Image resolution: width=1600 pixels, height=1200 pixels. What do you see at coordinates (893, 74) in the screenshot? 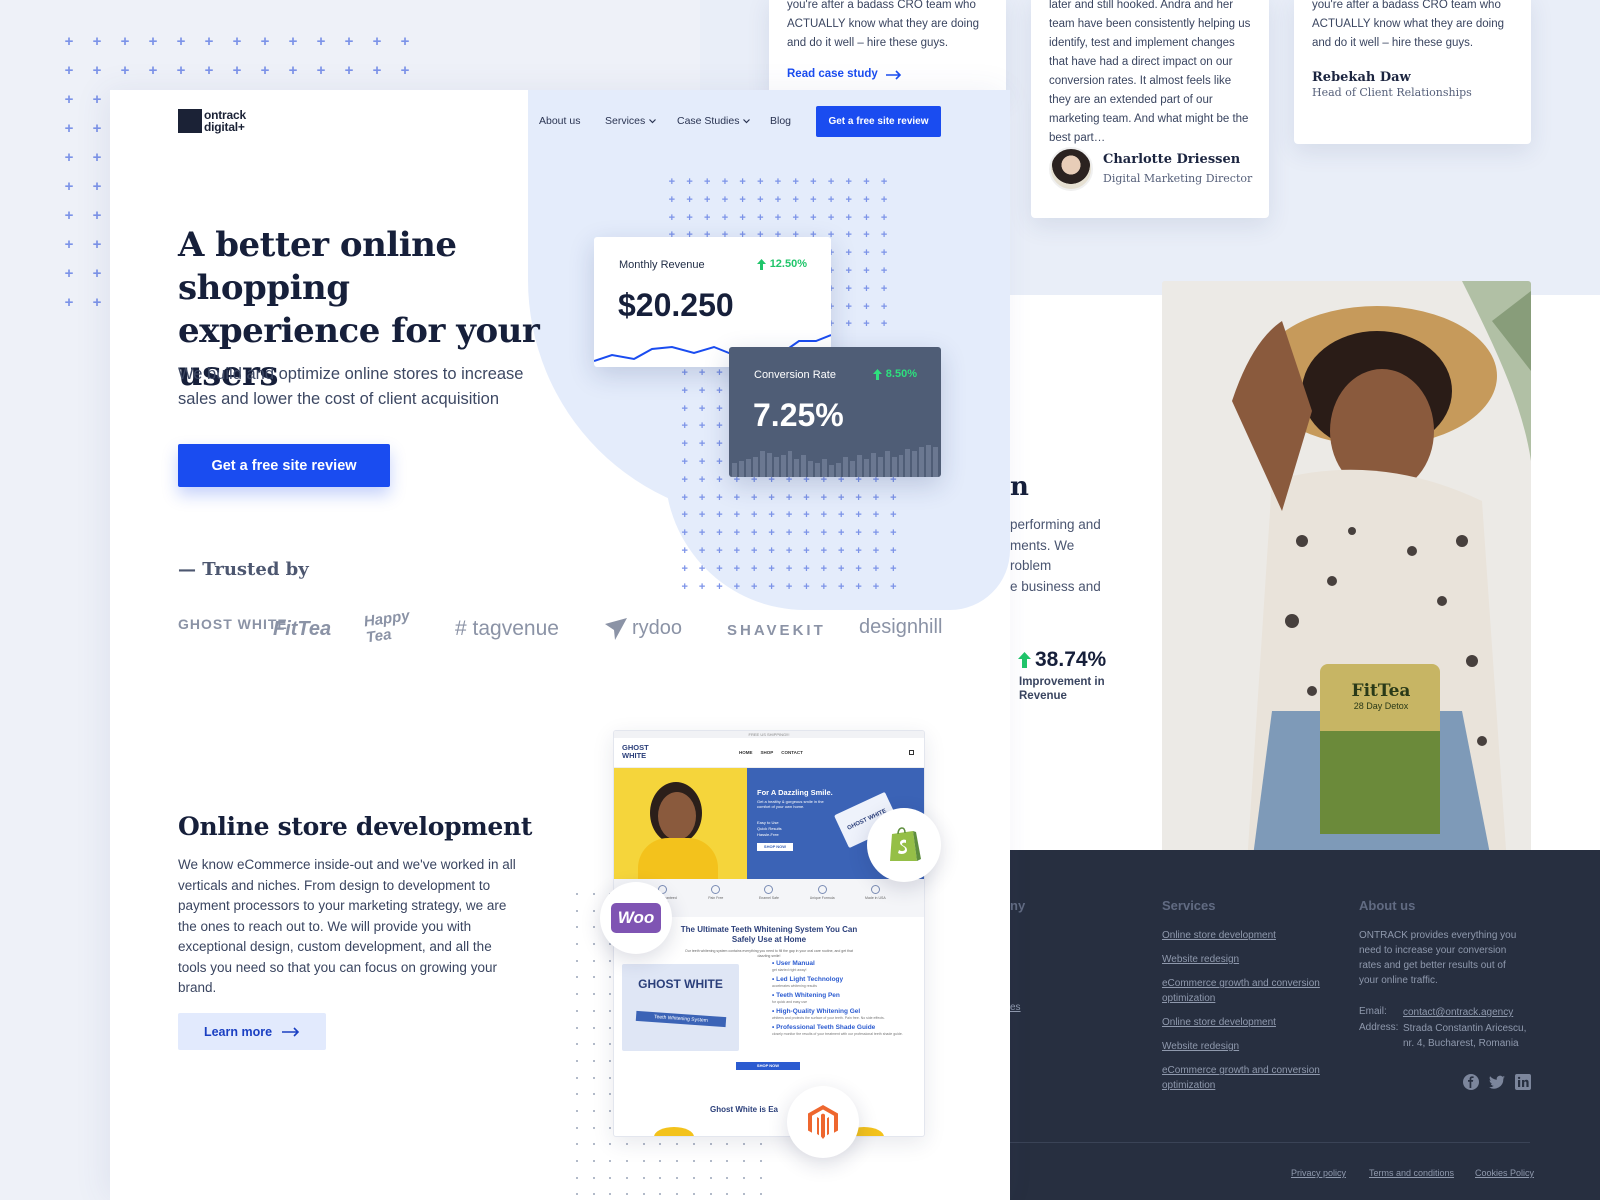
I see `arrow-right-icon` at bounding box center [893, 74].